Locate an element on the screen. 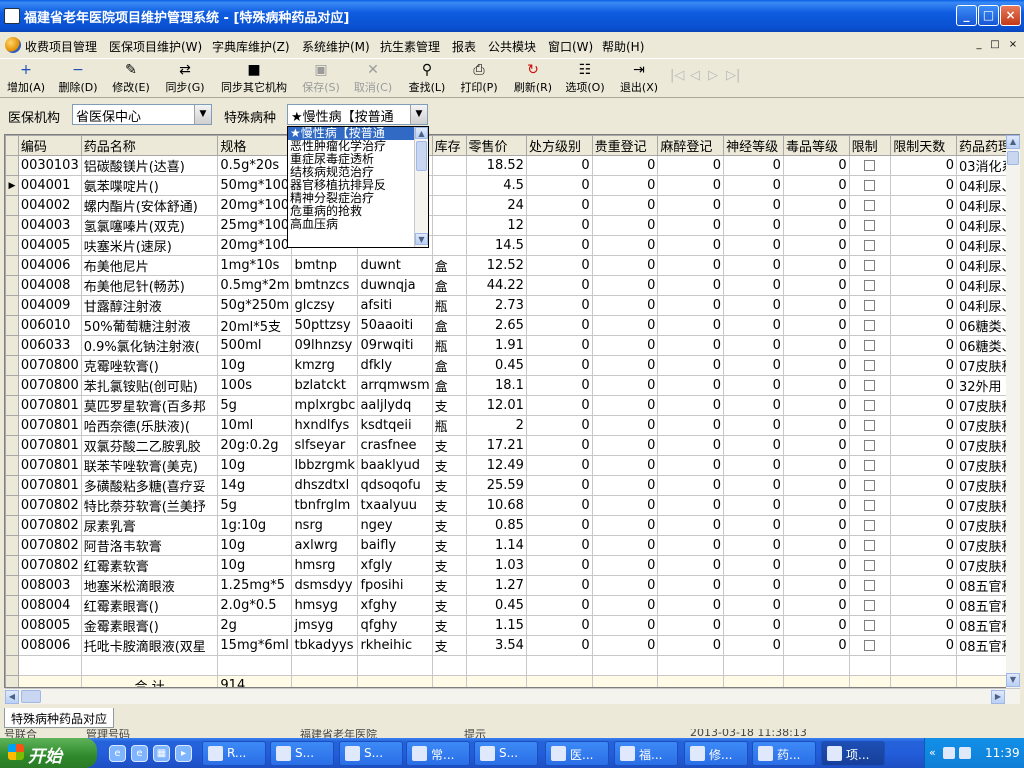 The width and height of the screenshot is (1024, 768). table-cell: 006033 is located at coordinates (49, 345).